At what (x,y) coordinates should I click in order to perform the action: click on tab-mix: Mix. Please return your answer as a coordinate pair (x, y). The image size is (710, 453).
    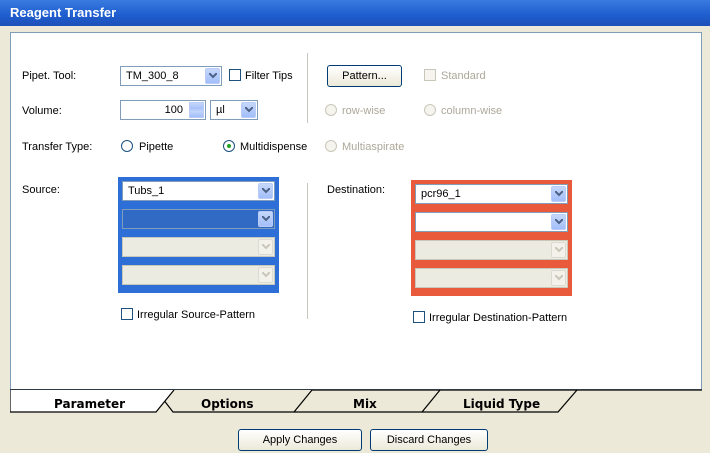
    Looking at the image, I should click on (365, 404).